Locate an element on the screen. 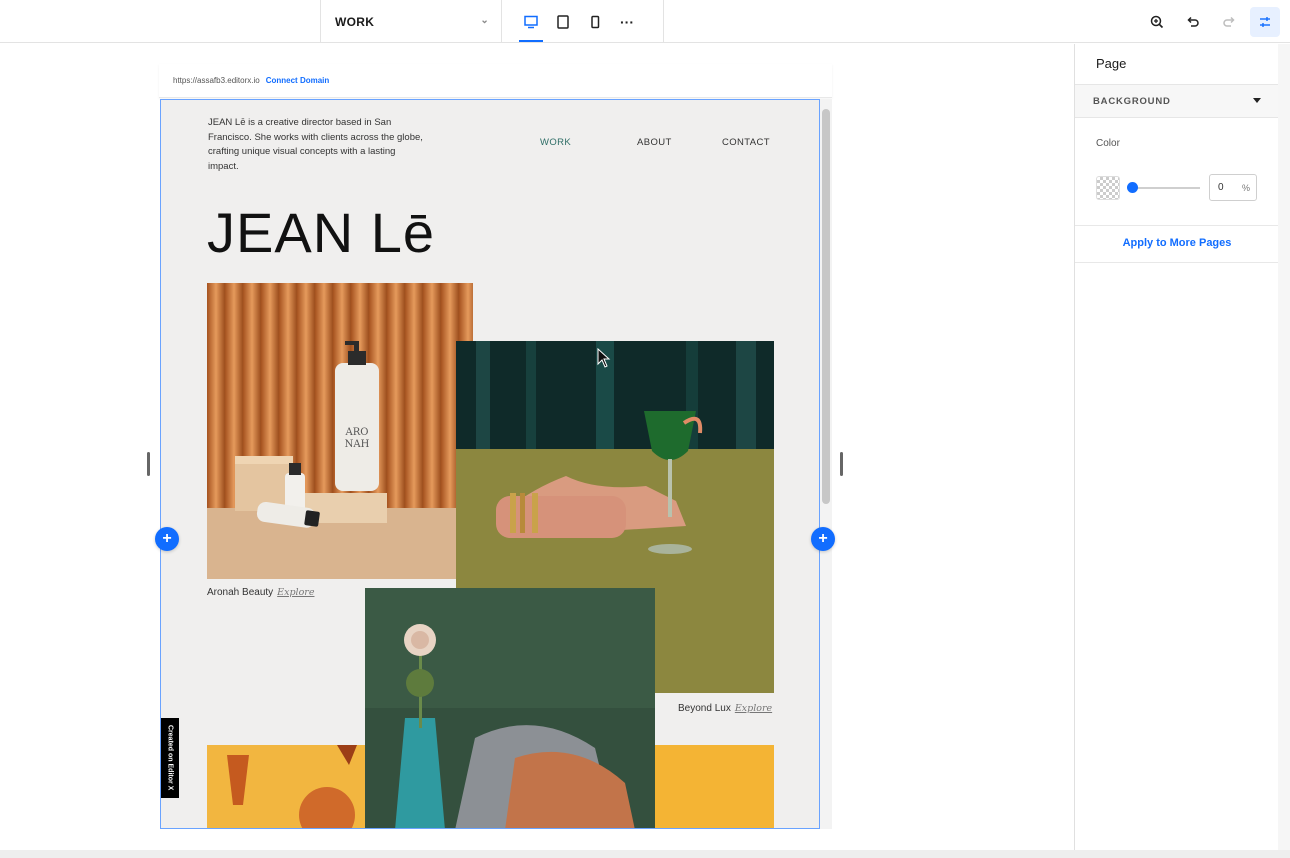  undo-icon is located at coordinates (1193, 21).